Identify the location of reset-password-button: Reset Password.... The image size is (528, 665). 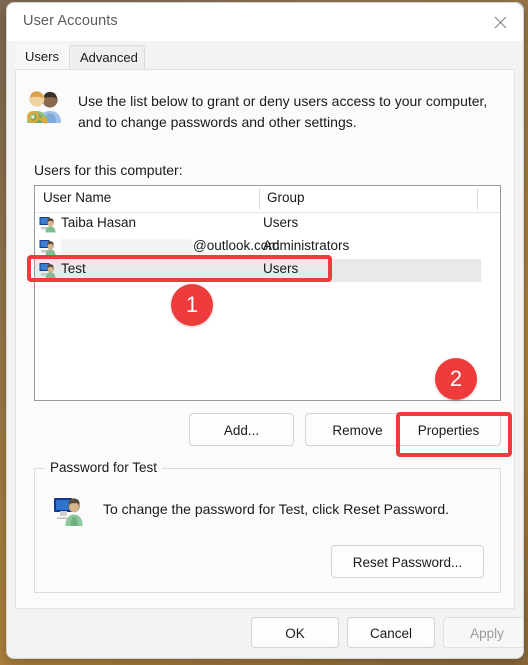
(407, 561).